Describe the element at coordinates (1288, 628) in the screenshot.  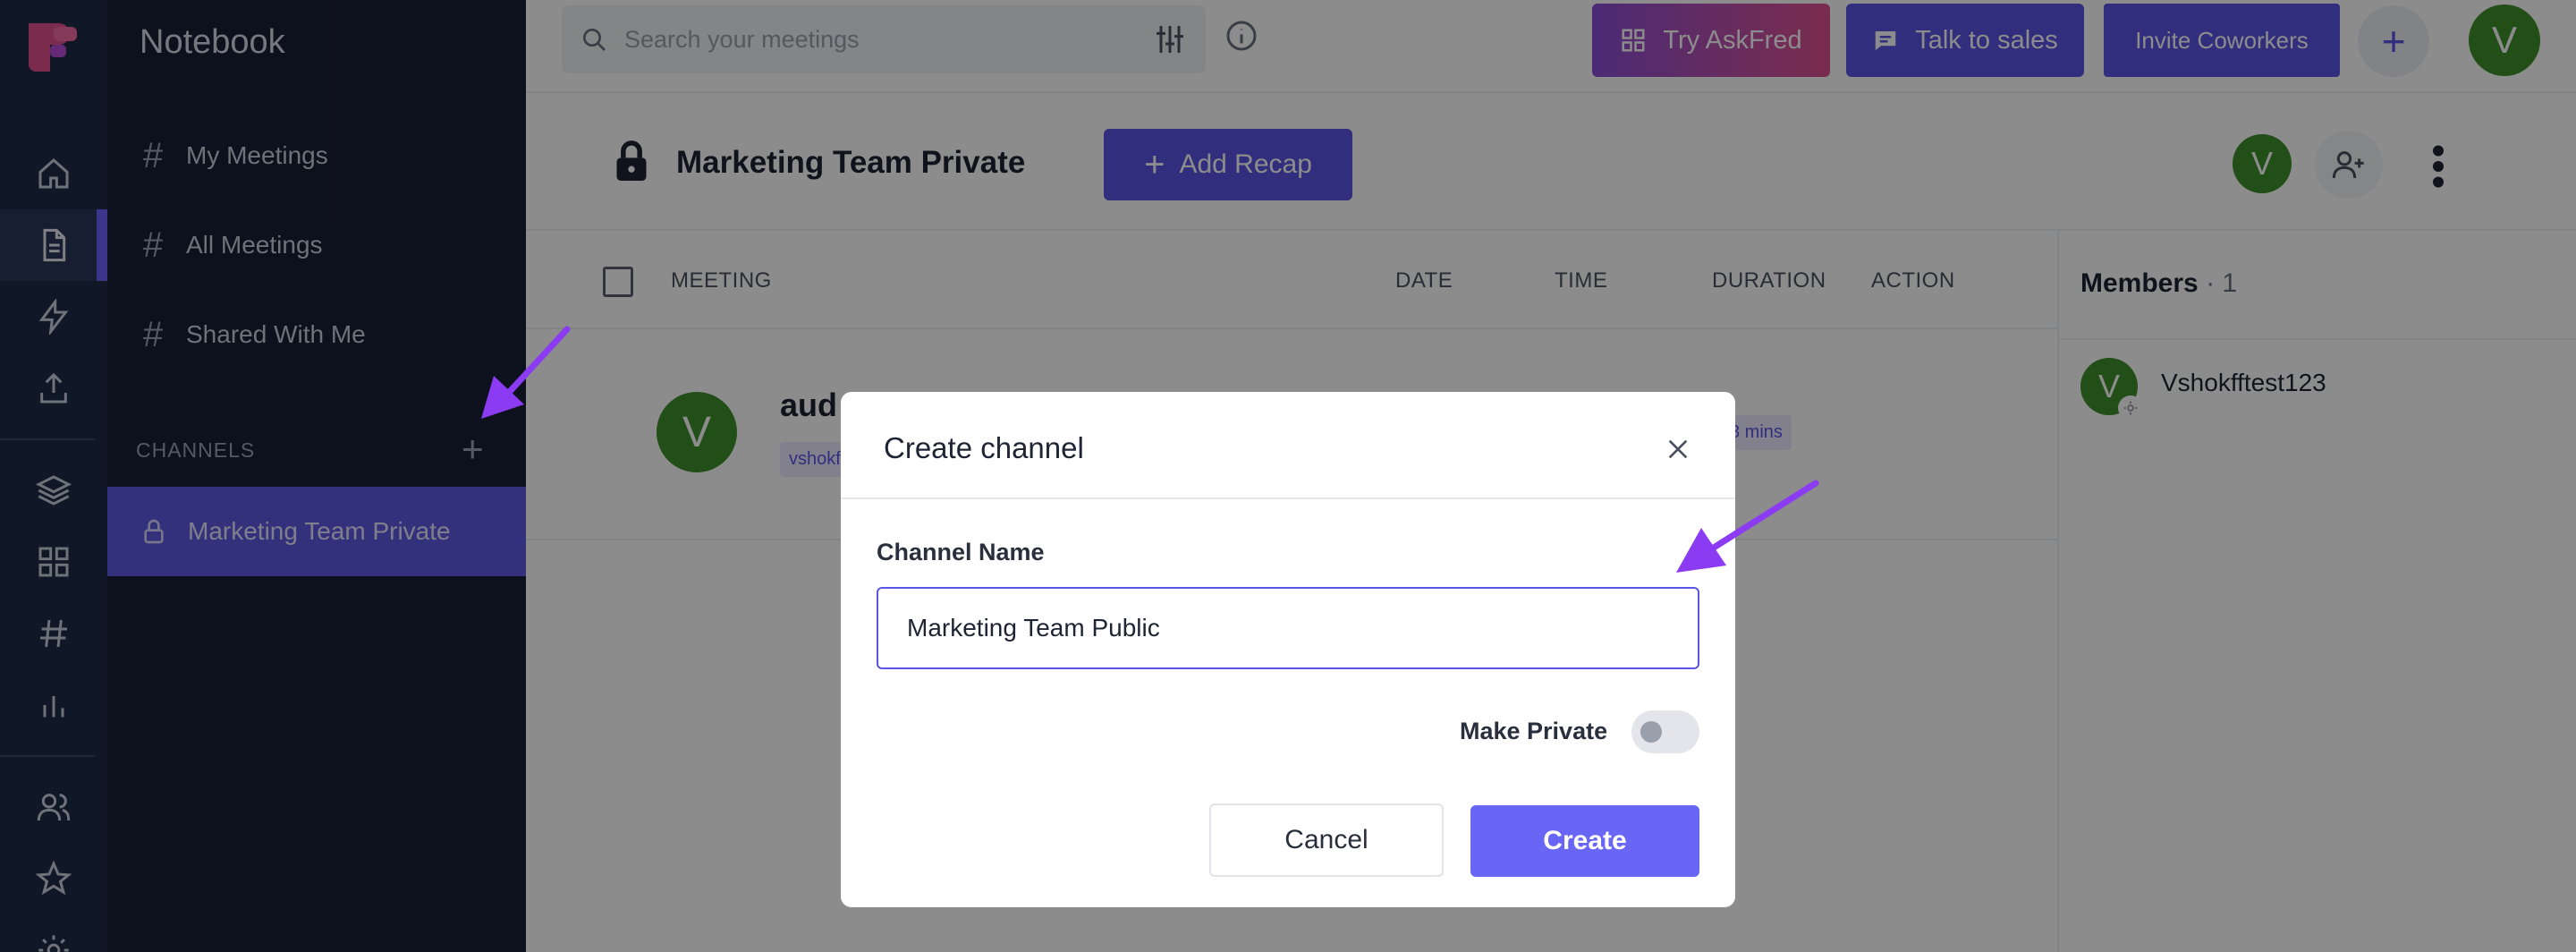
I see `channel-name-input` at that location.